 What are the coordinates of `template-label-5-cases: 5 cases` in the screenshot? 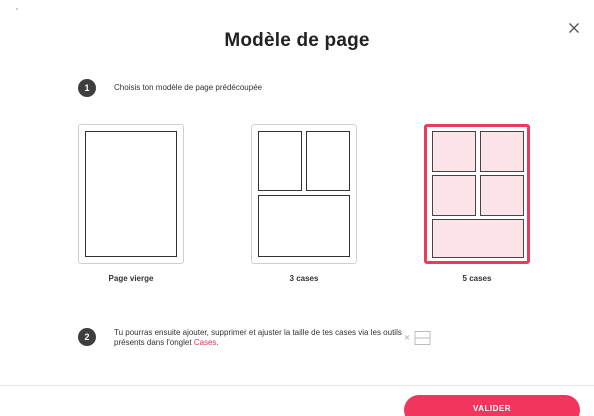 It's located at (477, 278).